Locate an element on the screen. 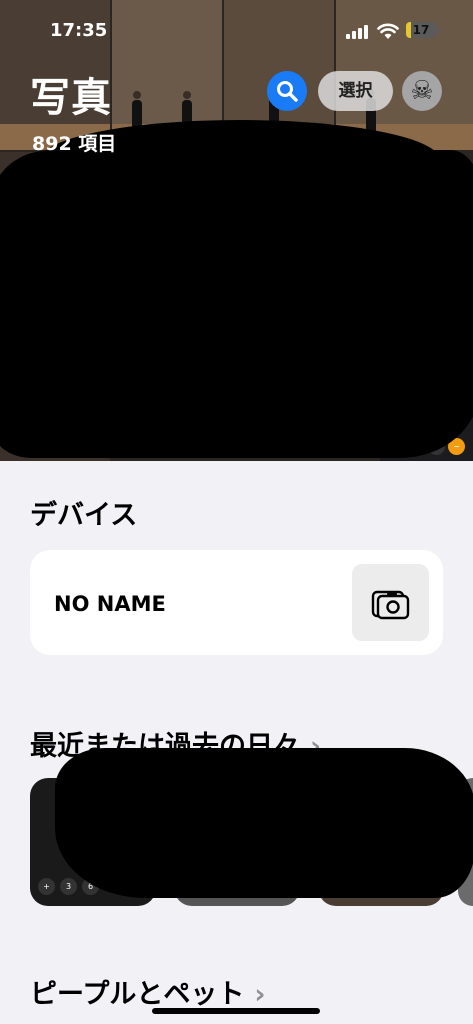 Image resolution: width=473 pixels, height=1024 pixels. section-title-label: ピープルとペット is located at coordinates (137, 994).